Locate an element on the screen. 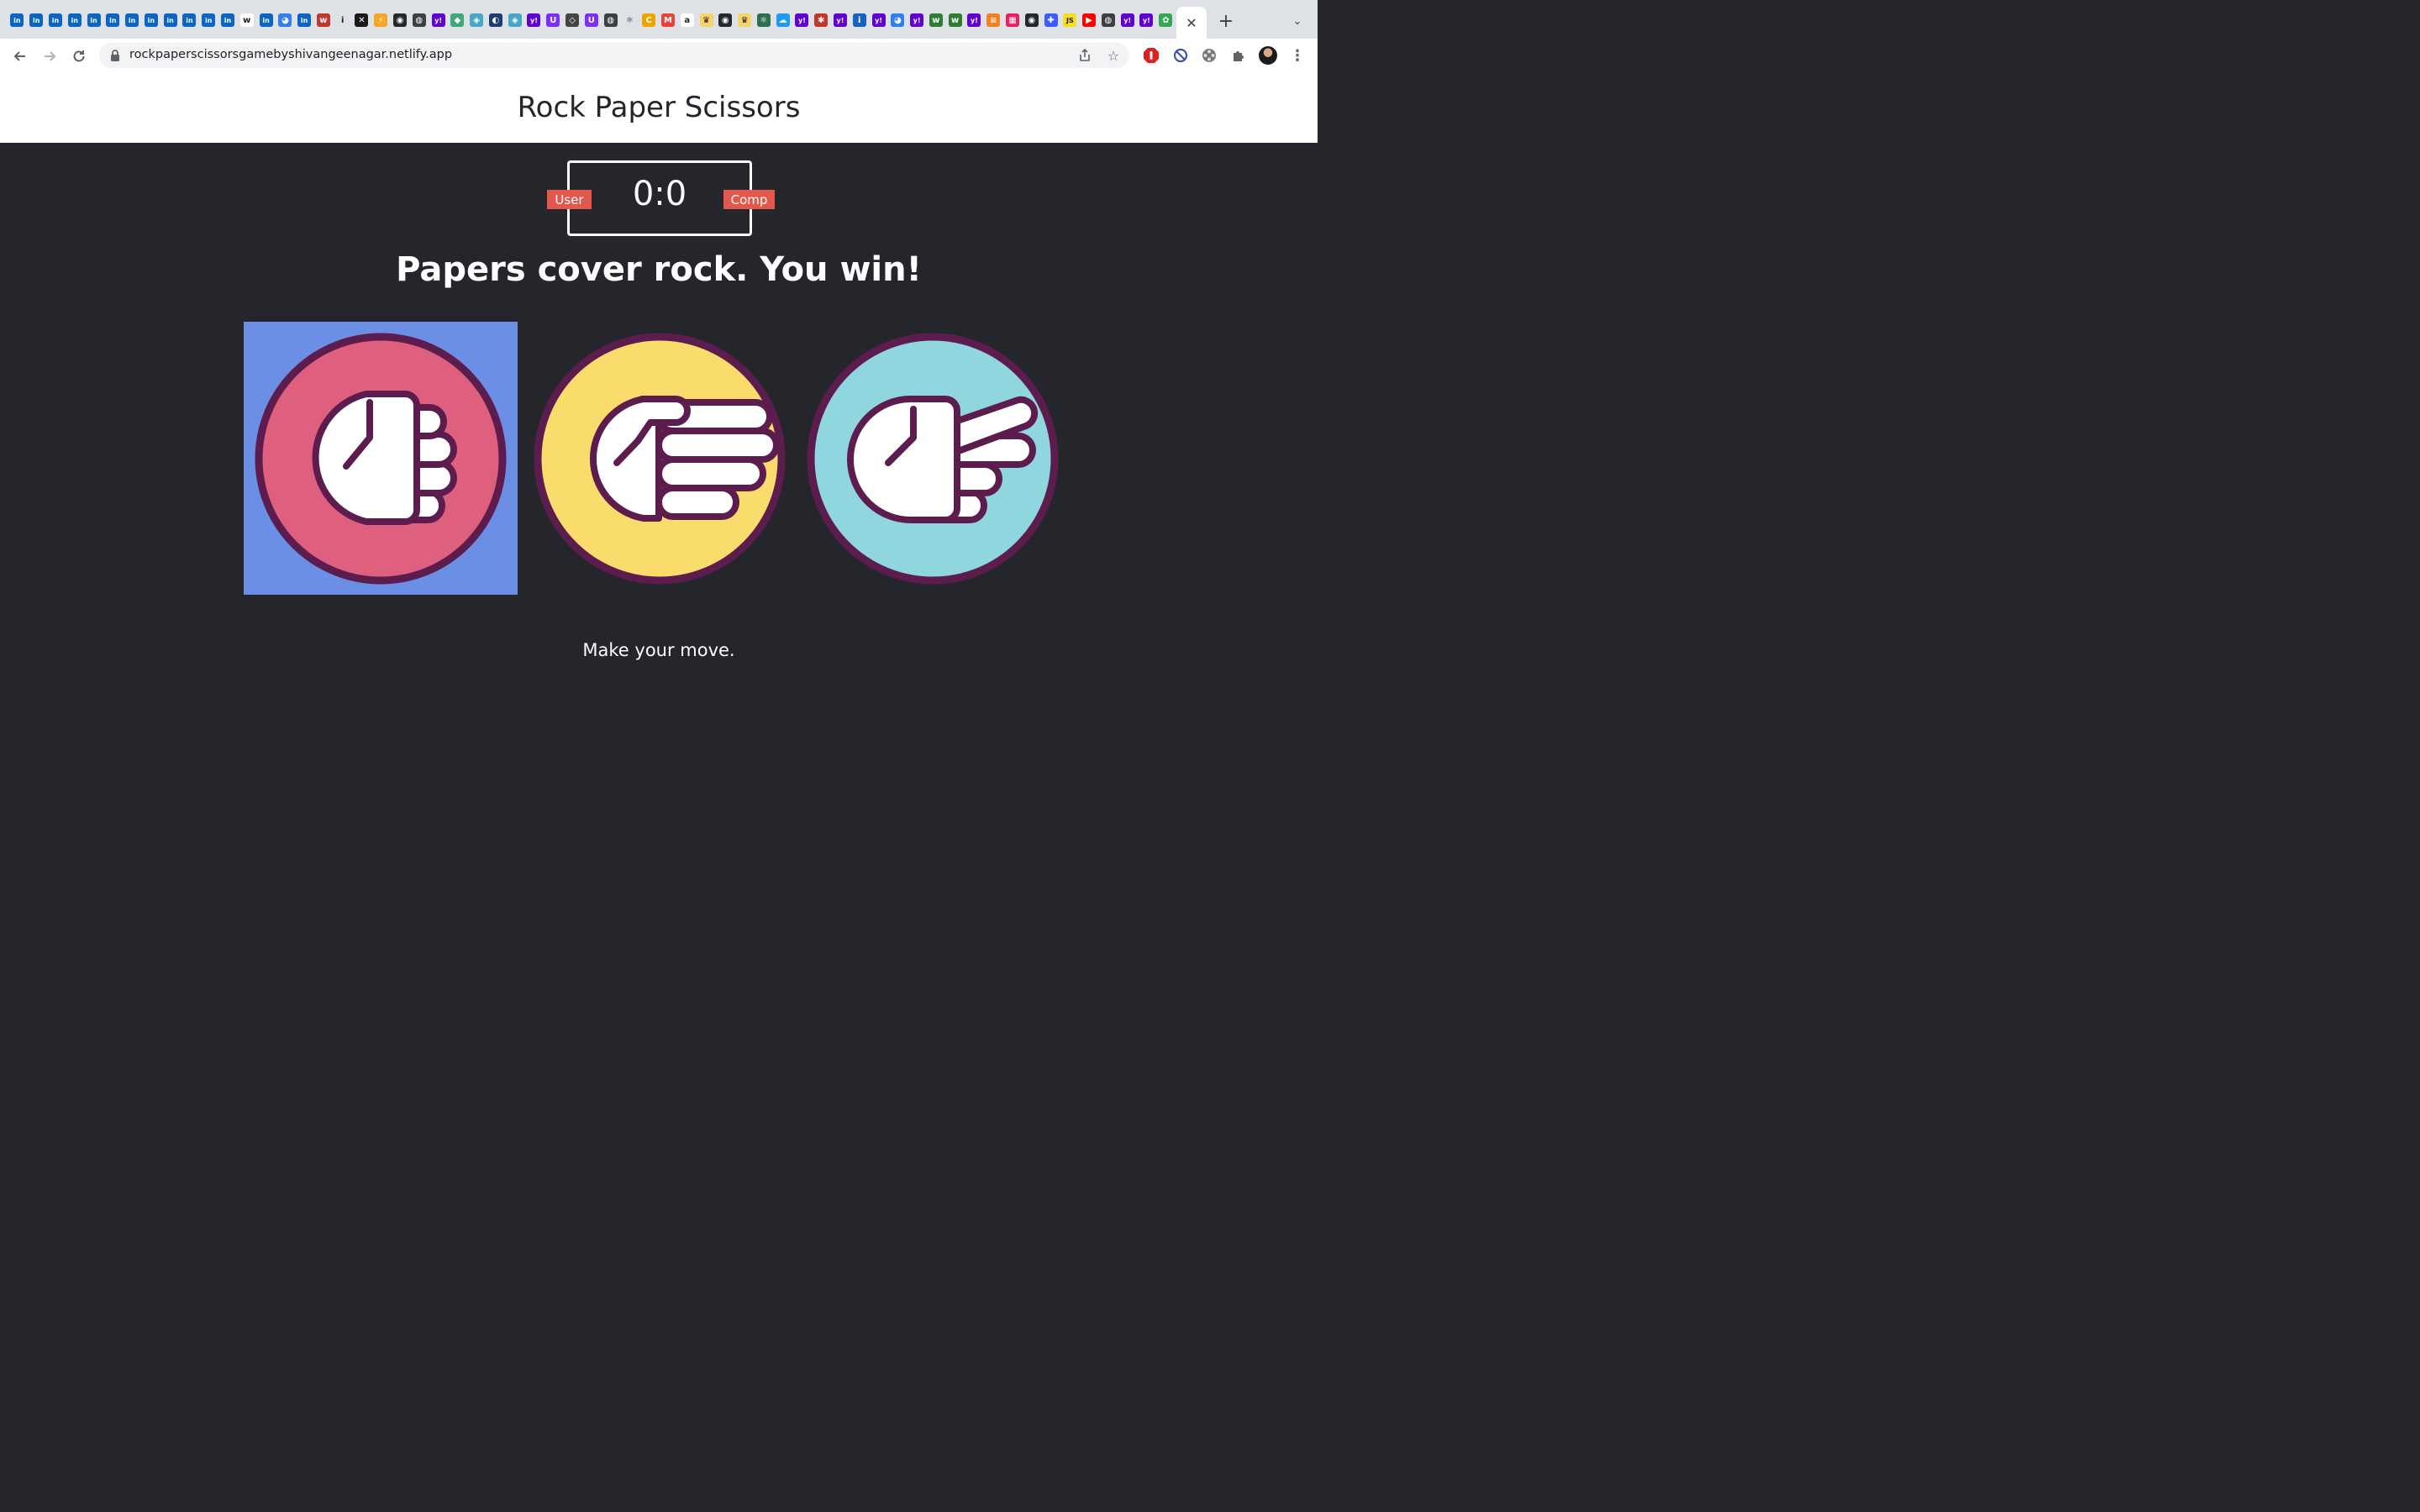 This screenshot has width=2420, height=1512. bolt-icon: ⚡ is located at coordinates (381, 20).